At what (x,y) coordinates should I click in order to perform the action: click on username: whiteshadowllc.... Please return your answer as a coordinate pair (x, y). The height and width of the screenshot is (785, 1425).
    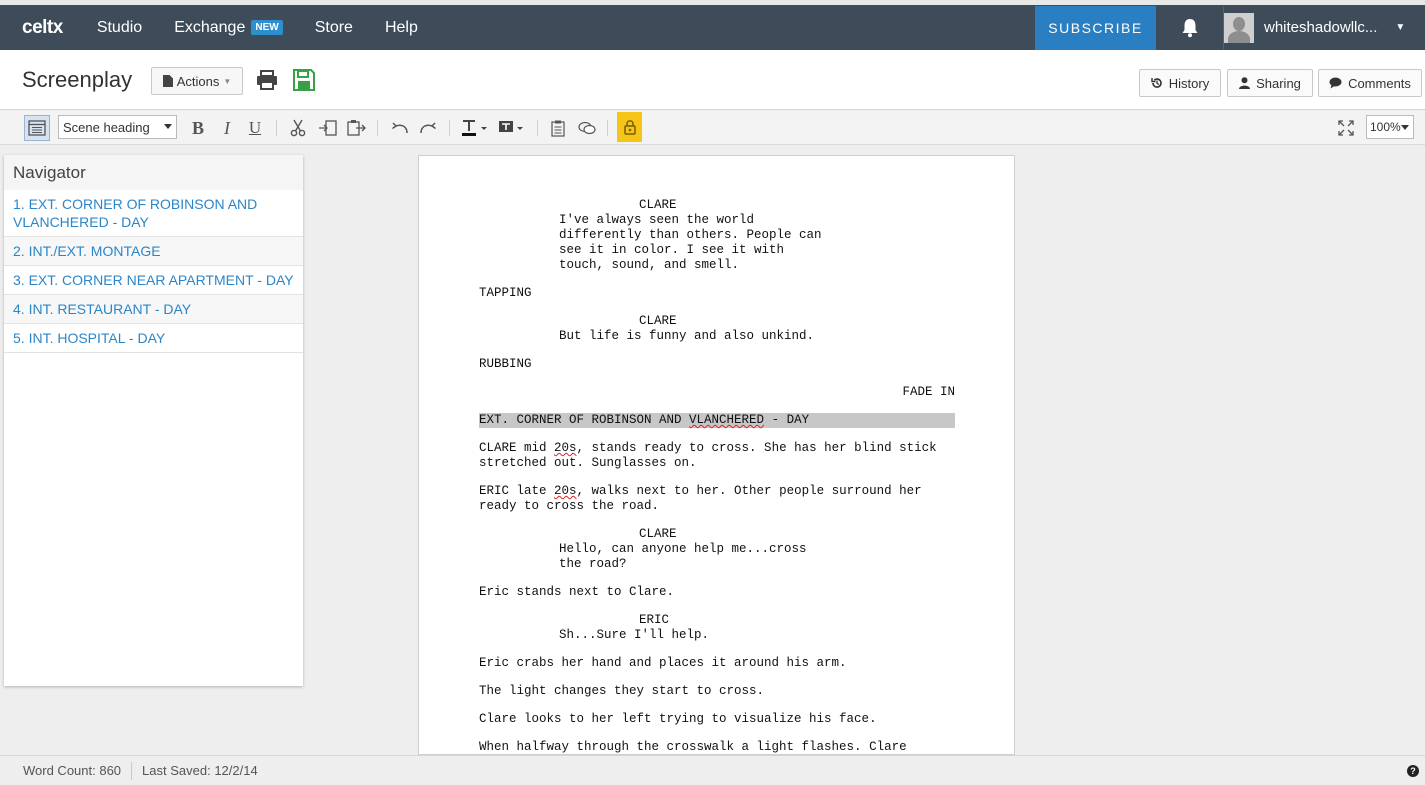
    Looking at the image, I should click on (1321, 27).